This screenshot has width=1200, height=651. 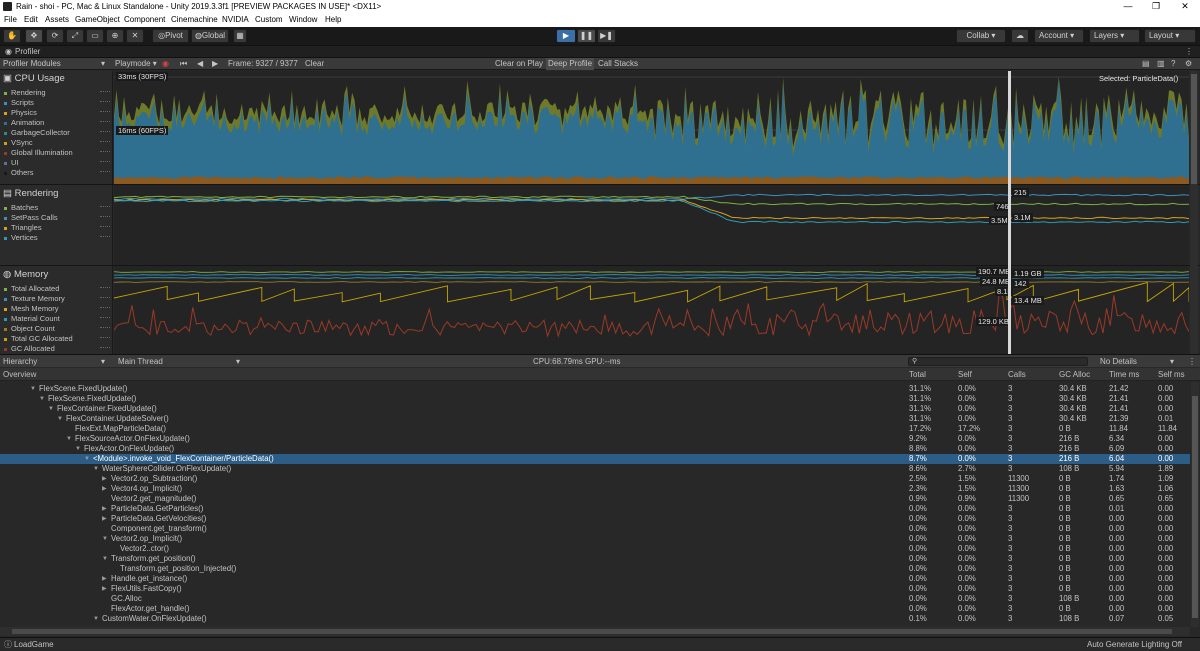 What do you see at coordinates (200, 64) in the screenshot?
I see `prev-frame-icon: ◀` at bounding box center [200, 64].